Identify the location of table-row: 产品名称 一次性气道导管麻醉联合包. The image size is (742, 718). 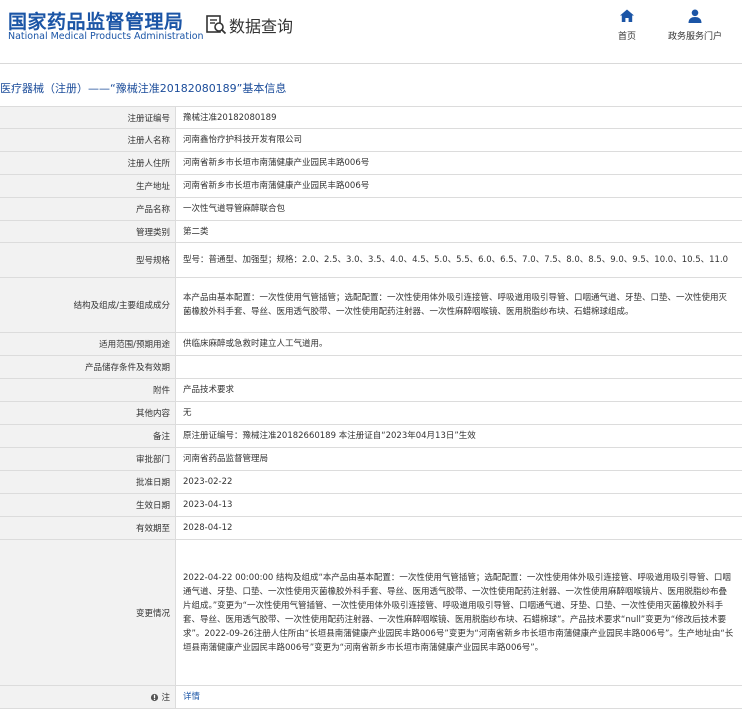
(371, 209).